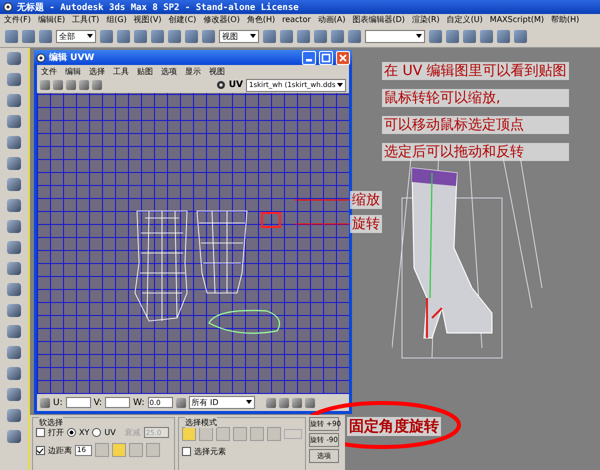  What do you see at coordinates (186, 451) in the screenshot?
I see `select-element-checkbox` at bounding box center [186, 451].